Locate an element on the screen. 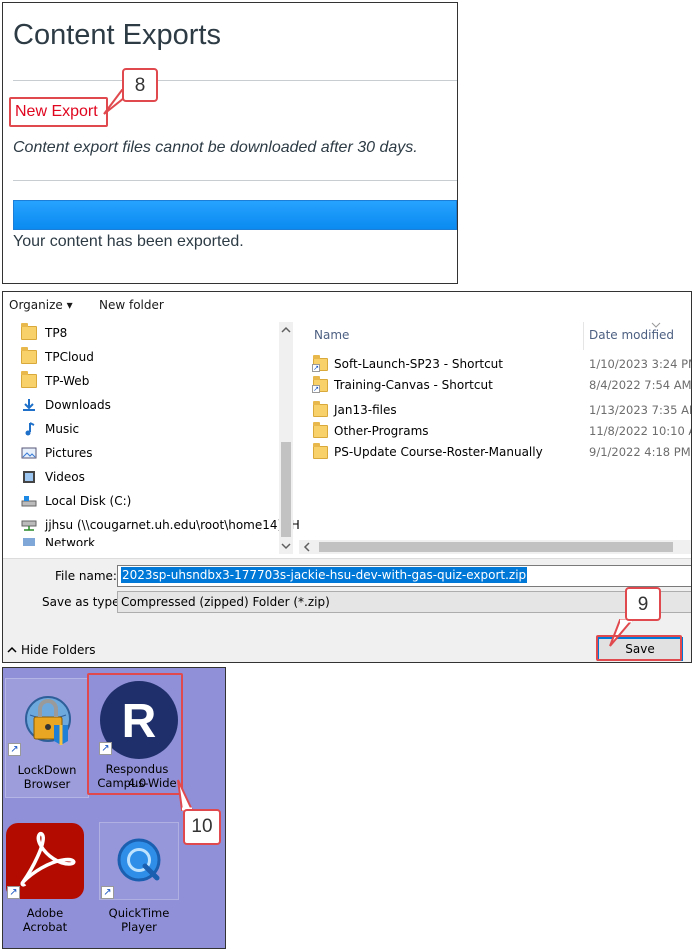  file-list-scrollbar is located at coordinates (495, 547).